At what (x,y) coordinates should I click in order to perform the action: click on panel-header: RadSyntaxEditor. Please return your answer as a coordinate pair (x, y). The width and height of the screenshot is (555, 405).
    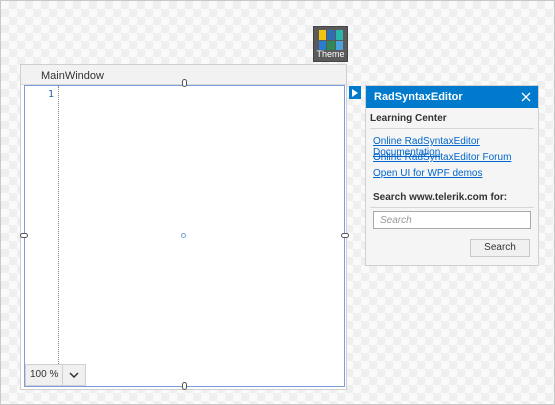
    Looking at the image, I should click on (452, 97).